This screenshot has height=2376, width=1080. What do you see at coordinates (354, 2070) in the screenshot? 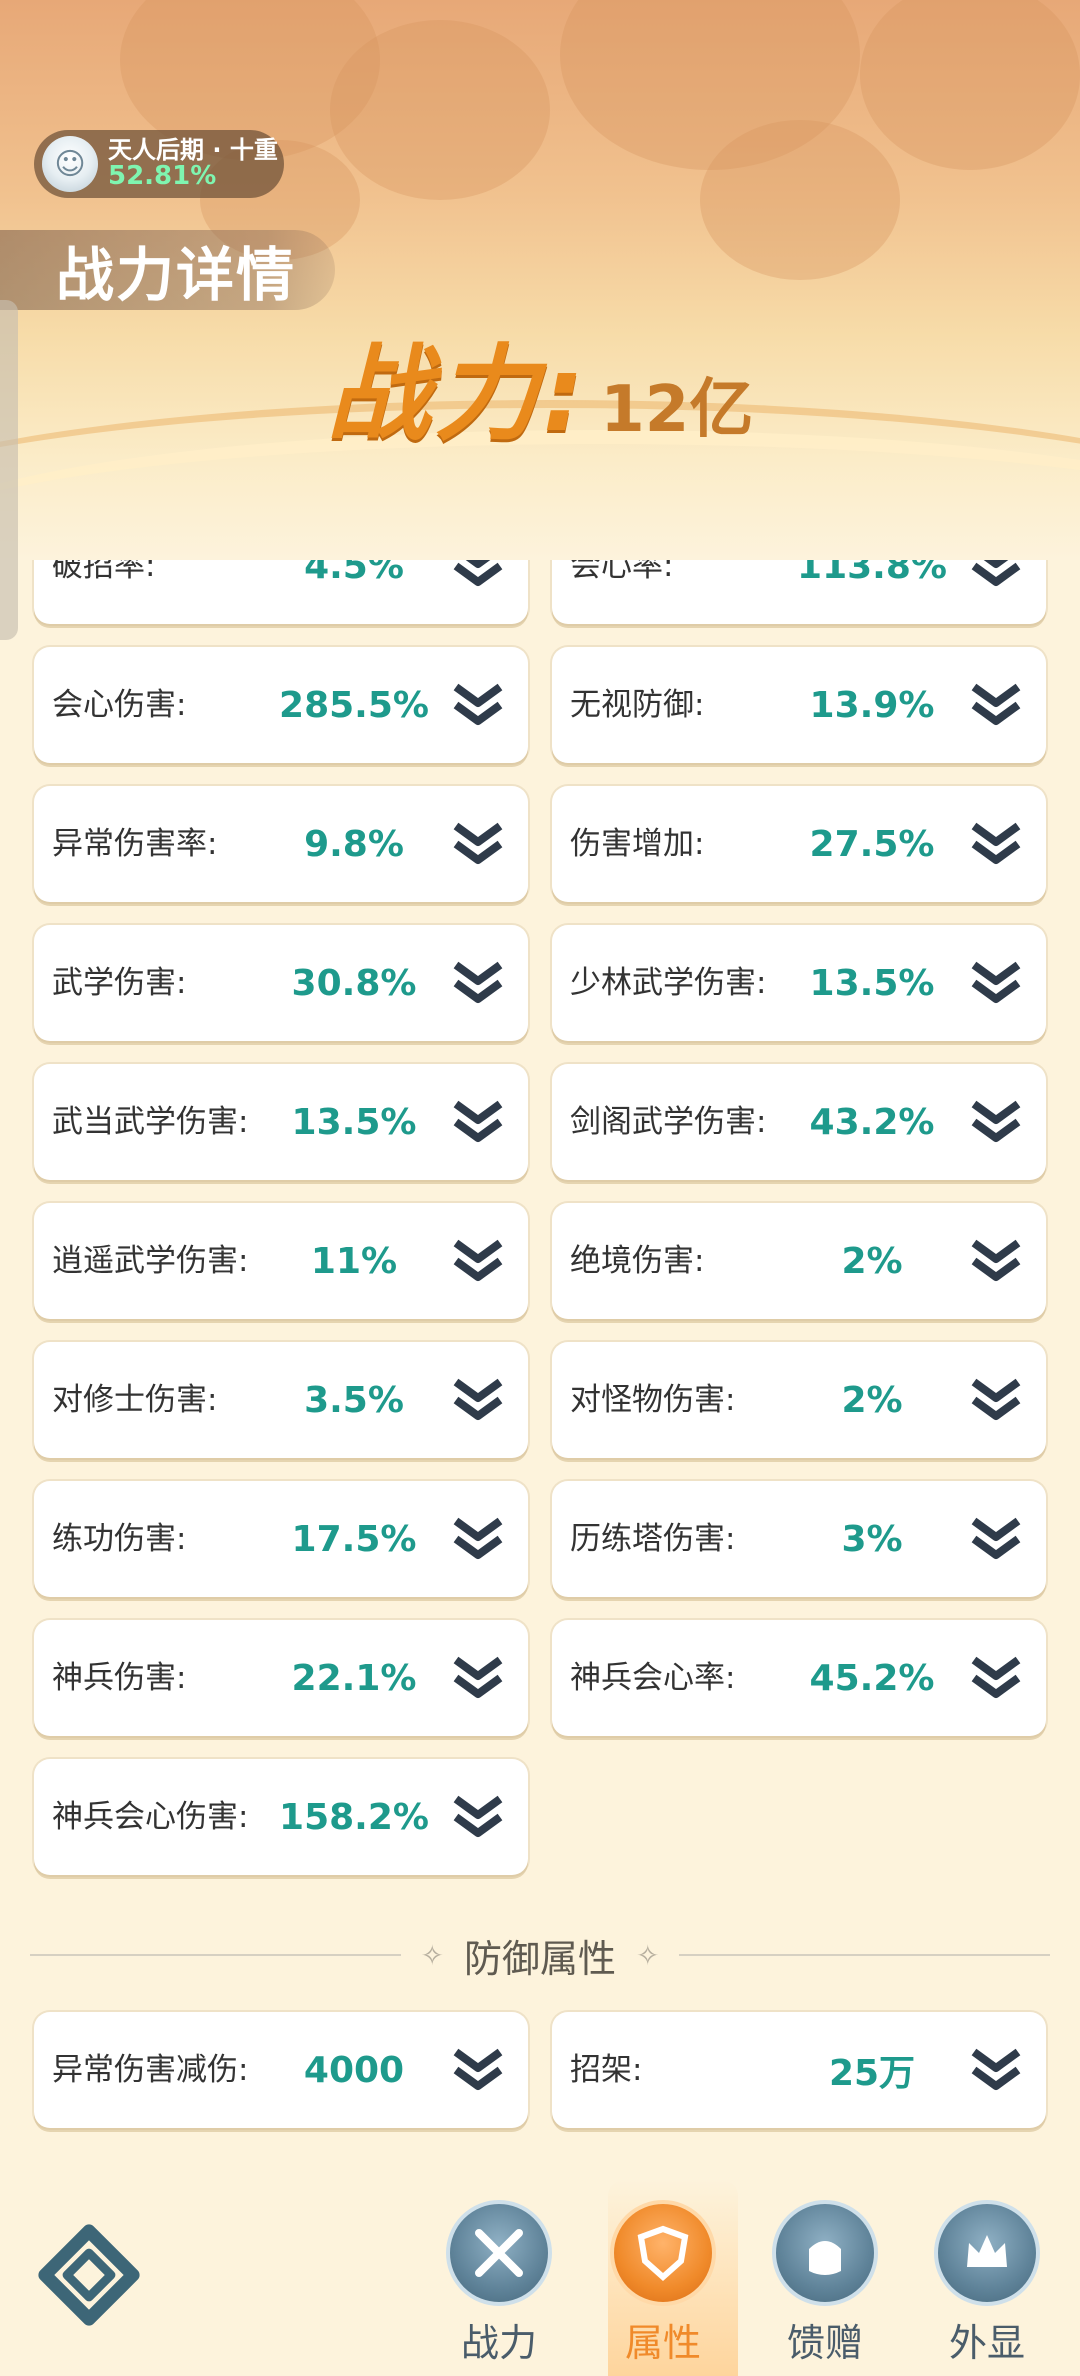
I see `stat-value: 4000` at bounding box center [354, 2070].